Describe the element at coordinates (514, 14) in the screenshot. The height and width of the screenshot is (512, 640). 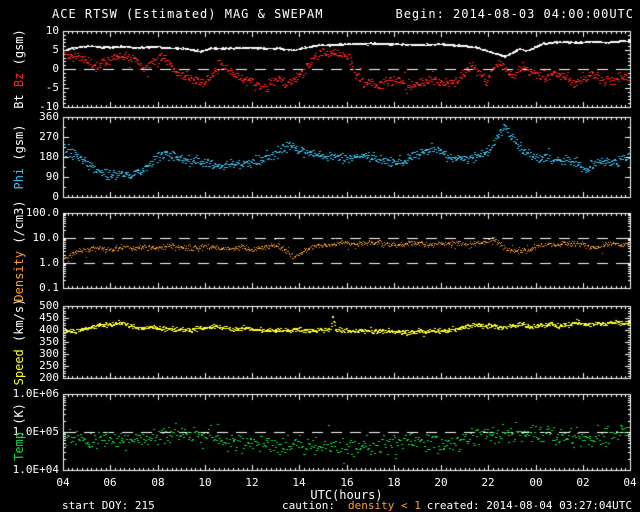
I see `begin-timestamp: Begin: 2014-08-03 04:00:00UTC` at that location.